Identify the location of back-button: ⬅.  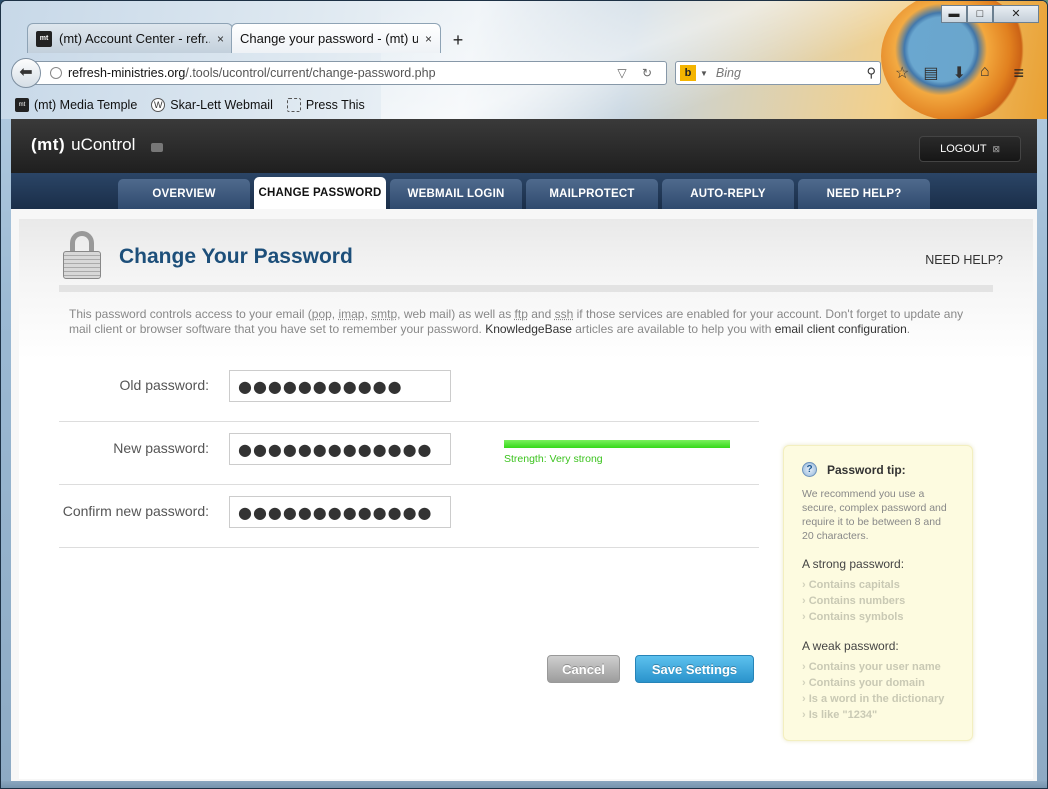
(26, 73).